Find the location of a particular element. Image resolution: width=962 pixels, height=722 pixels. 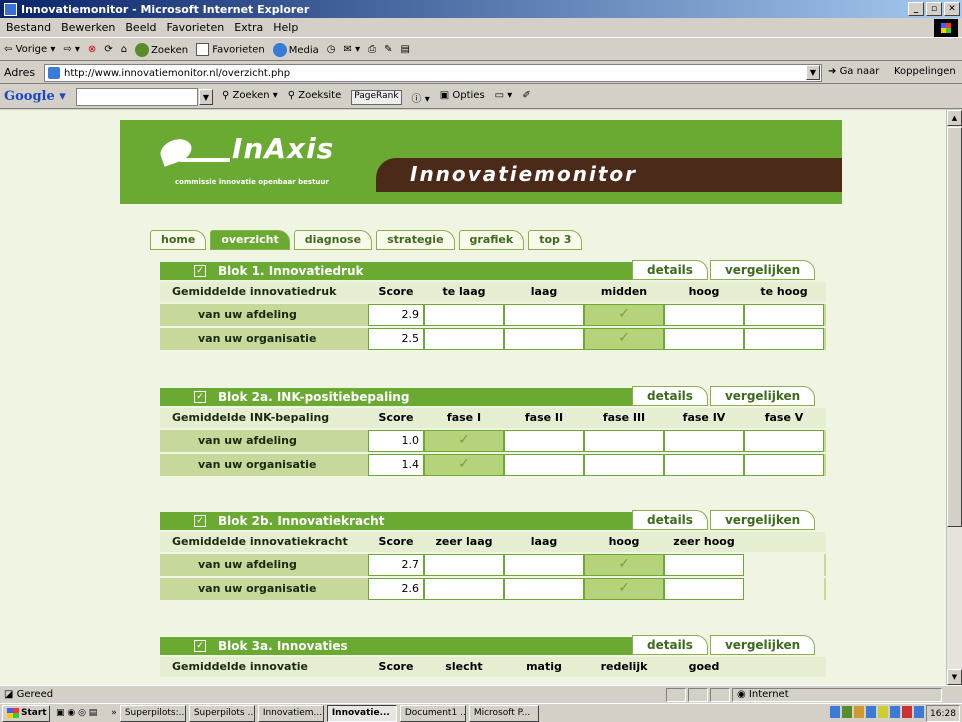

refresh-icon: ⟳ is located at coordinates (108, 49).